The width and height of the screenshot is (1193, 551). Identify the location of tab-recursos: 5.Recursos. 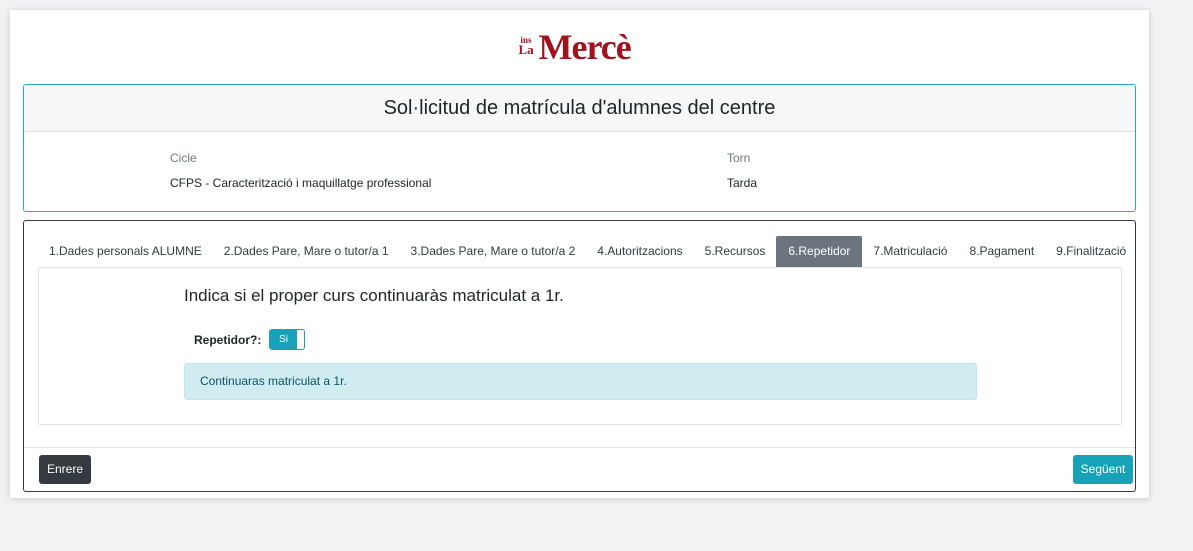
(735, 251).